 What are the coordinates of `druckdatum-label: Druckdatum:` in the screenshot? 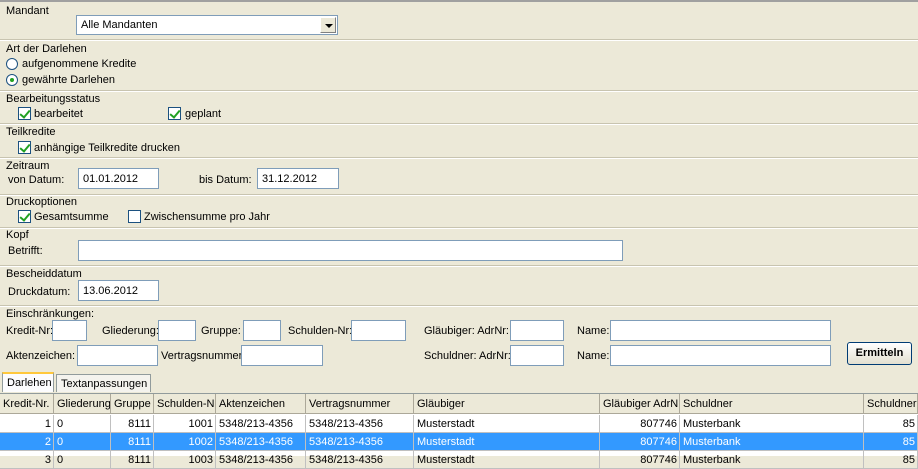 It's located at (39, 292).